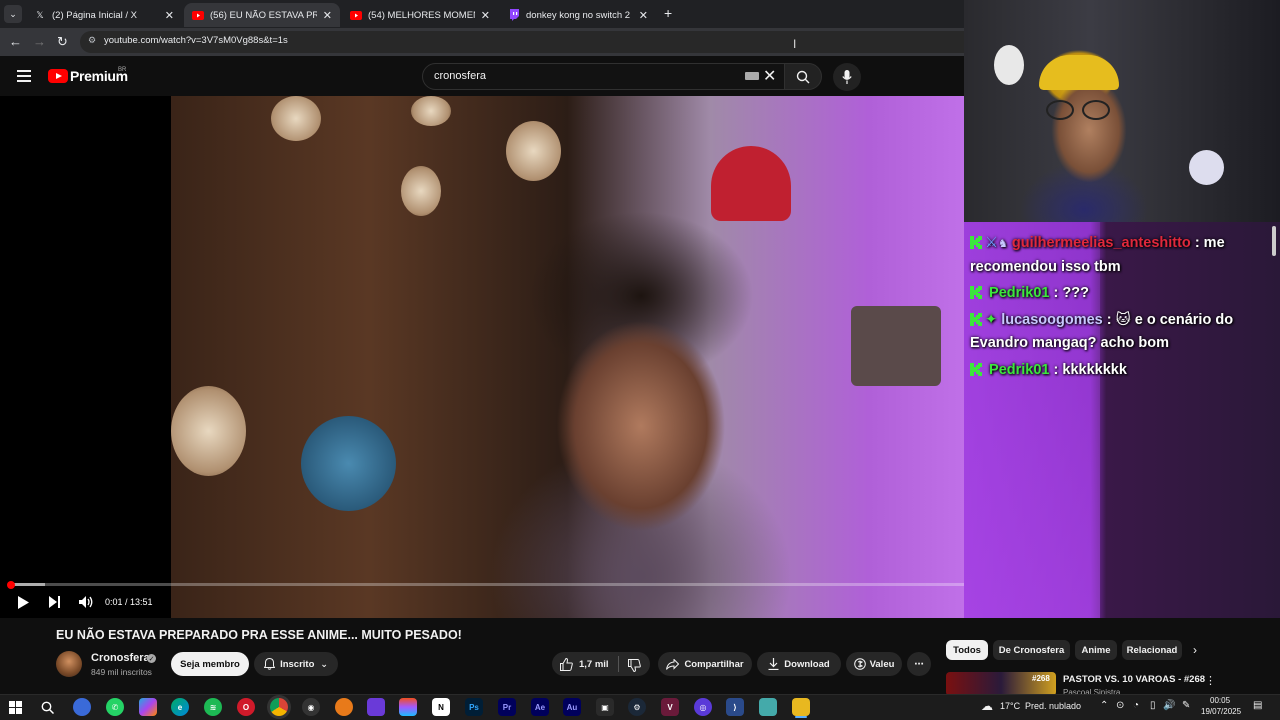 The image size is (1280, 720). What do you see at coordinates (605, 707) in the screenshot?
I see `app-icon: ▣` at bounding box center [605, 707].